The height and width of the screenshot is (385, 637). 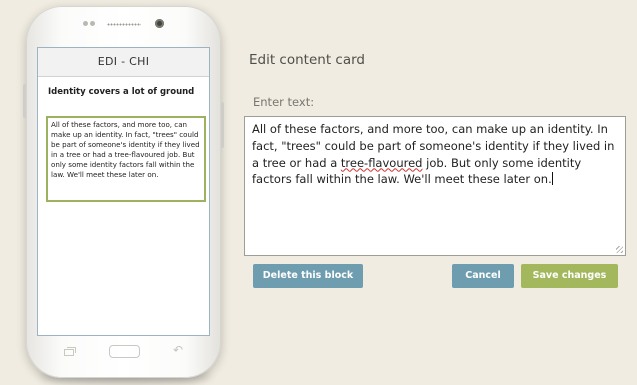 I want to click on delete-block-button: Delete this block, so click(x=308, y=276).